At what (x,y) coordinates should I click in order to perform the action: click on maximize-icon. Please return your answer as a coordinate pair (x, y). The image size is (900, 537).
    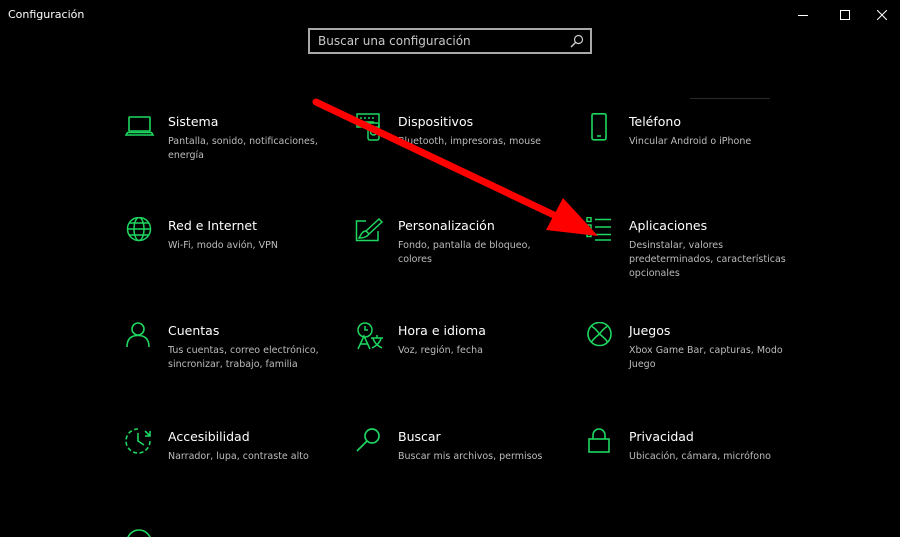
    Looking at the image, I should click on (845, 15).